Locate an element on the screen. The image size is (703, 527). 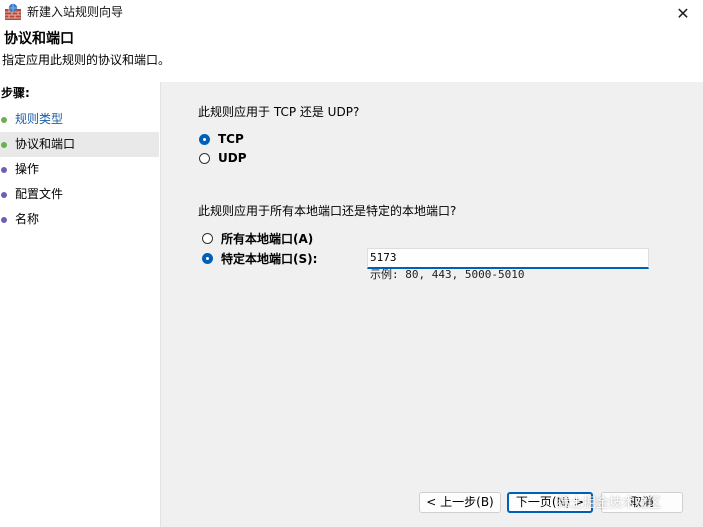
step-label: 协议和端口 is located at coordinates (45, 144).